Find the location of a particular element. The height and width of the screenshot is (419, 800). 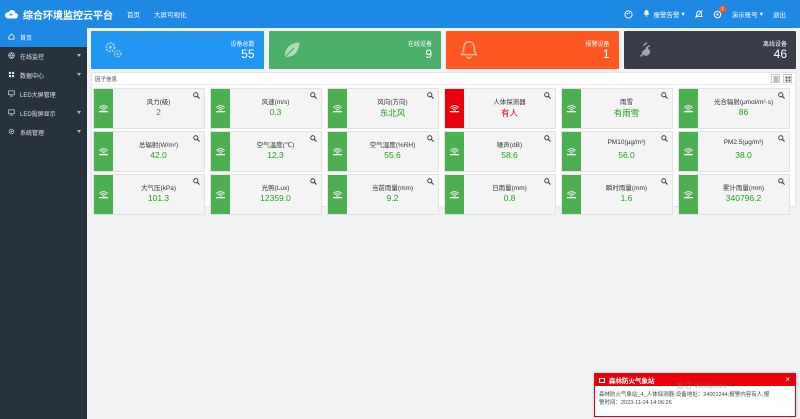

sidebar-item-label: 在线监控 is located at coordinates (32, 58).